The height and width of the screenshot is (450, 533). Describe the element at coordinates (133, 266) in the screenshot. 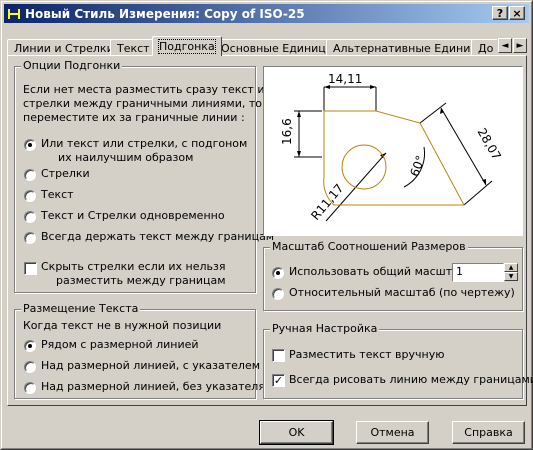

I see `suppress-arrows-label: Скрыть стрелки если их нельзя` at that location.